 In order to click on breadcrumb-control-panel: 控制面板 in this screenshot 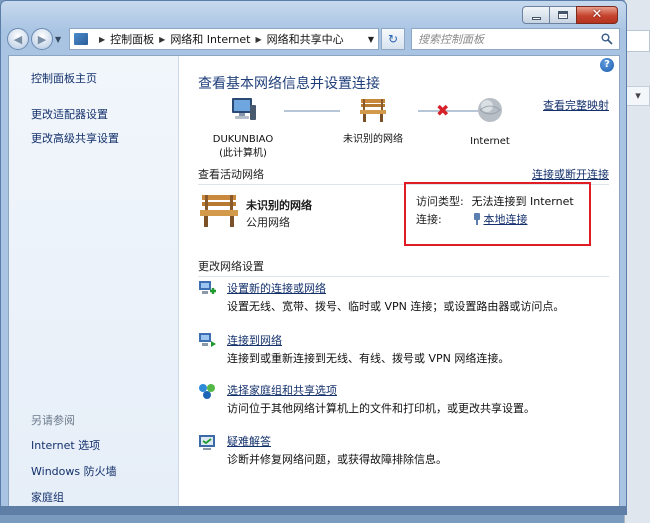, I will do `click(132, 39)`.